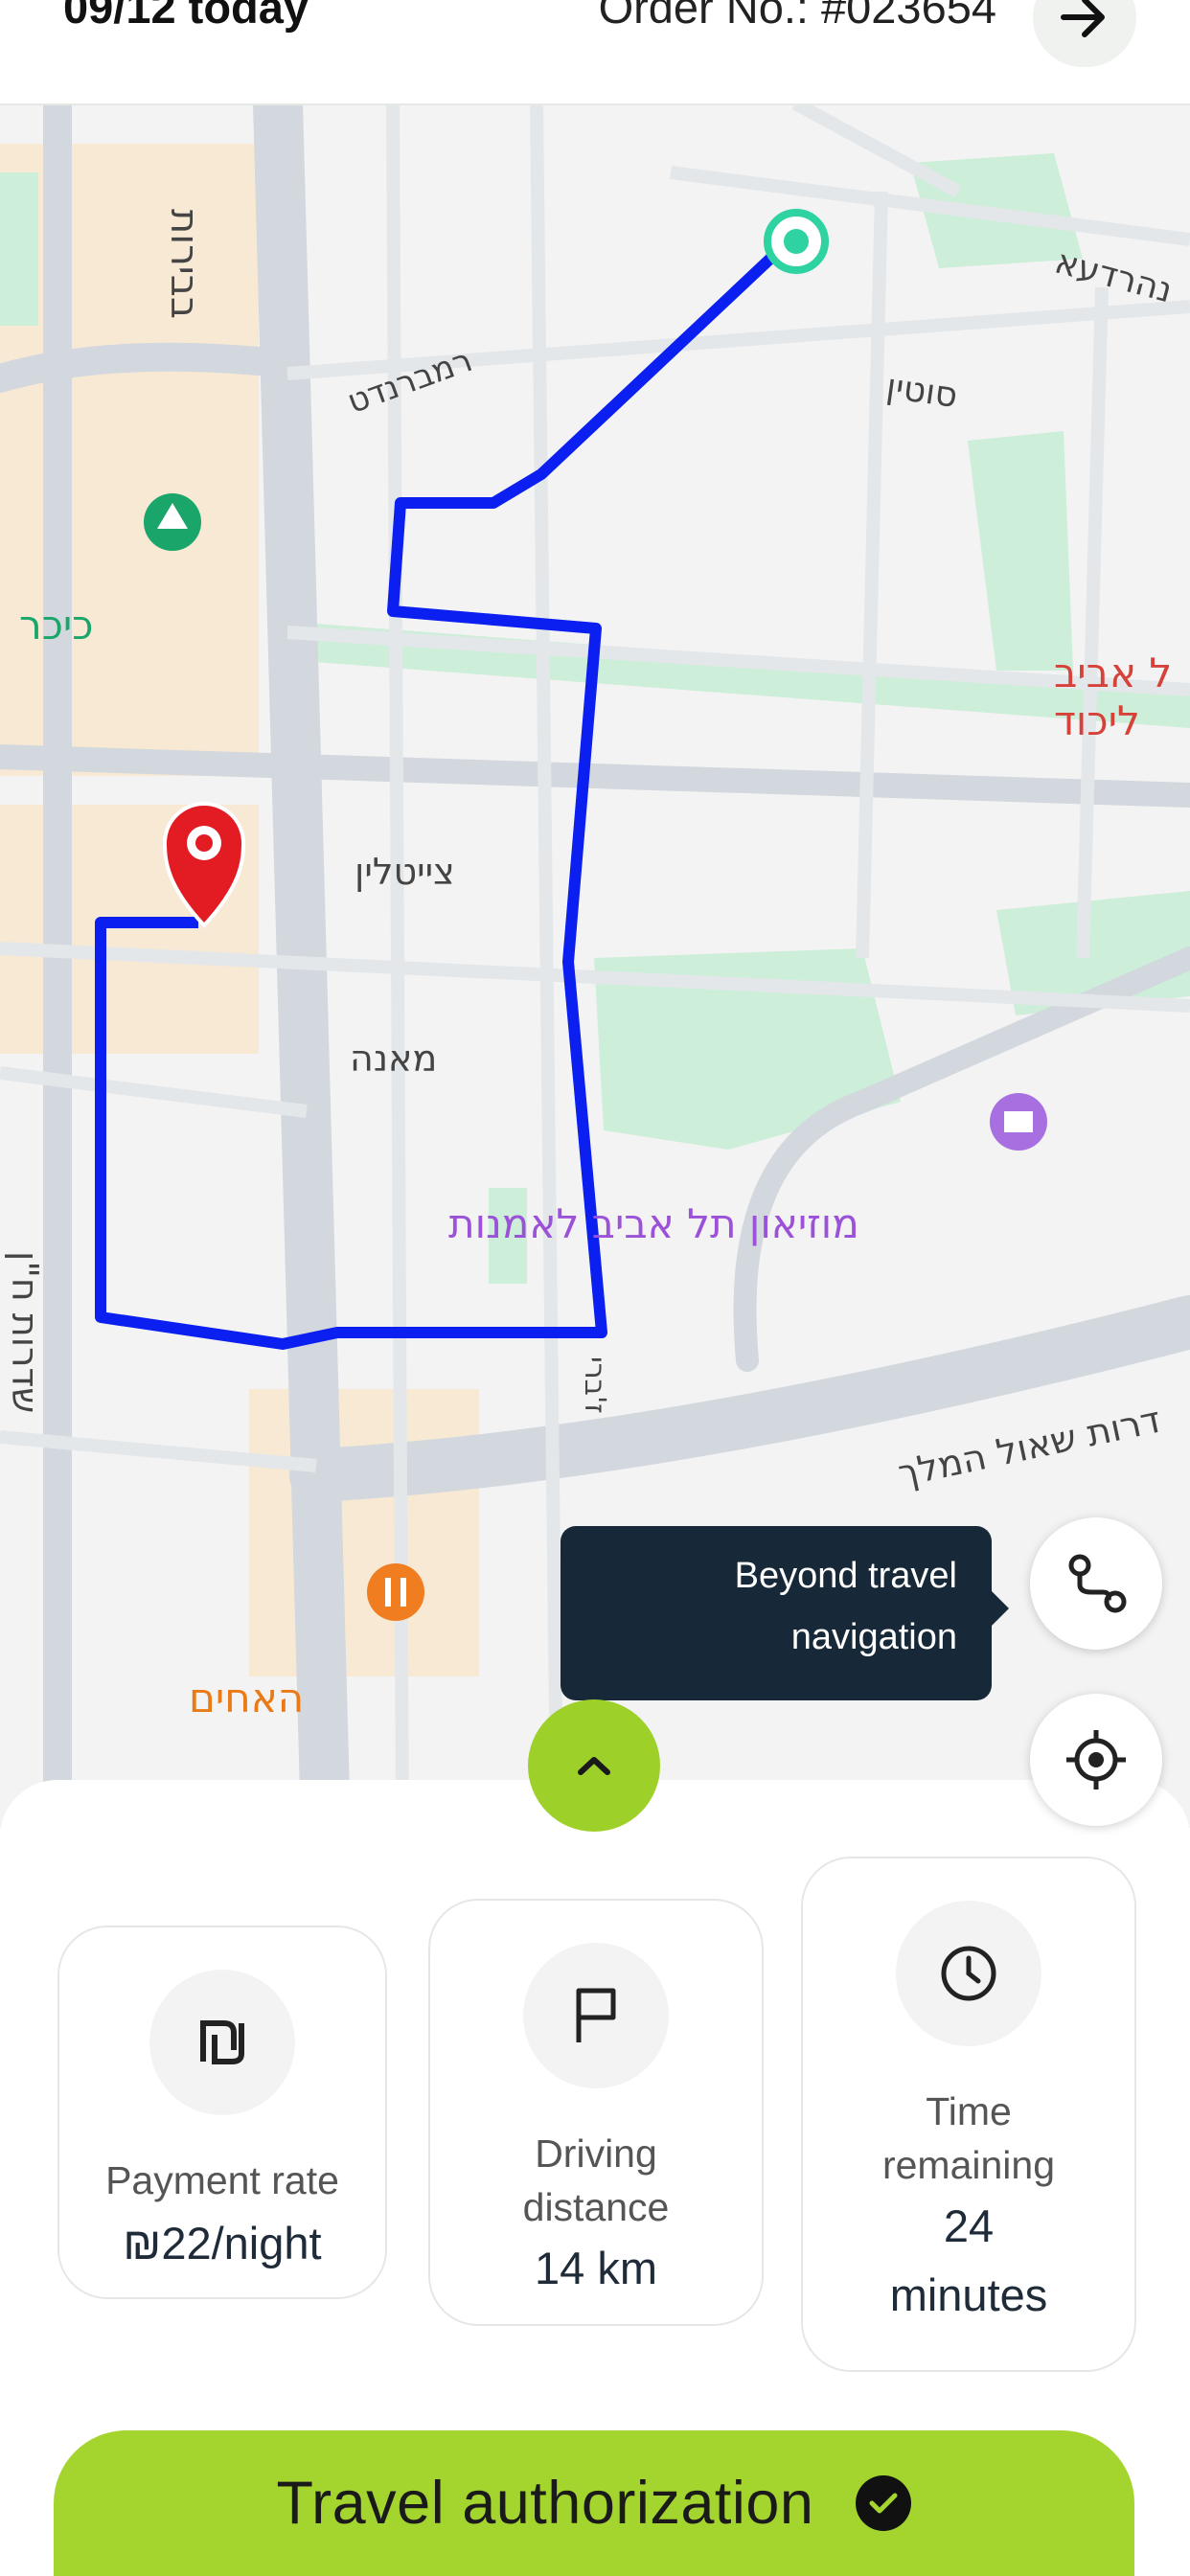 The width and height of the screenshot is (1190, 2576). What do you see at coordinates (968, 1973) in the screenshot?
I see `clock-icon` at bounding box center [968, 1973].